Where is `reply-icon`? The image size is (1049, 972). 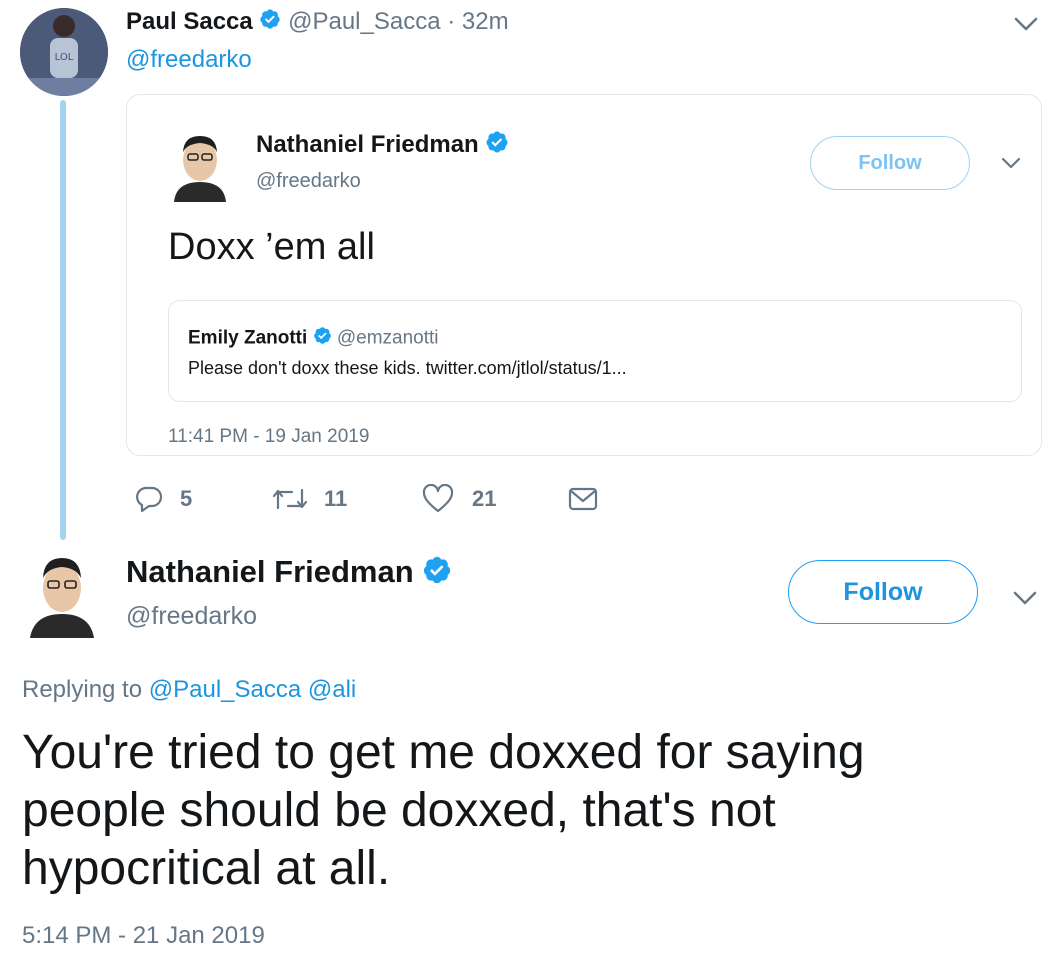 reply-icon is located at coordinates (149, 499).